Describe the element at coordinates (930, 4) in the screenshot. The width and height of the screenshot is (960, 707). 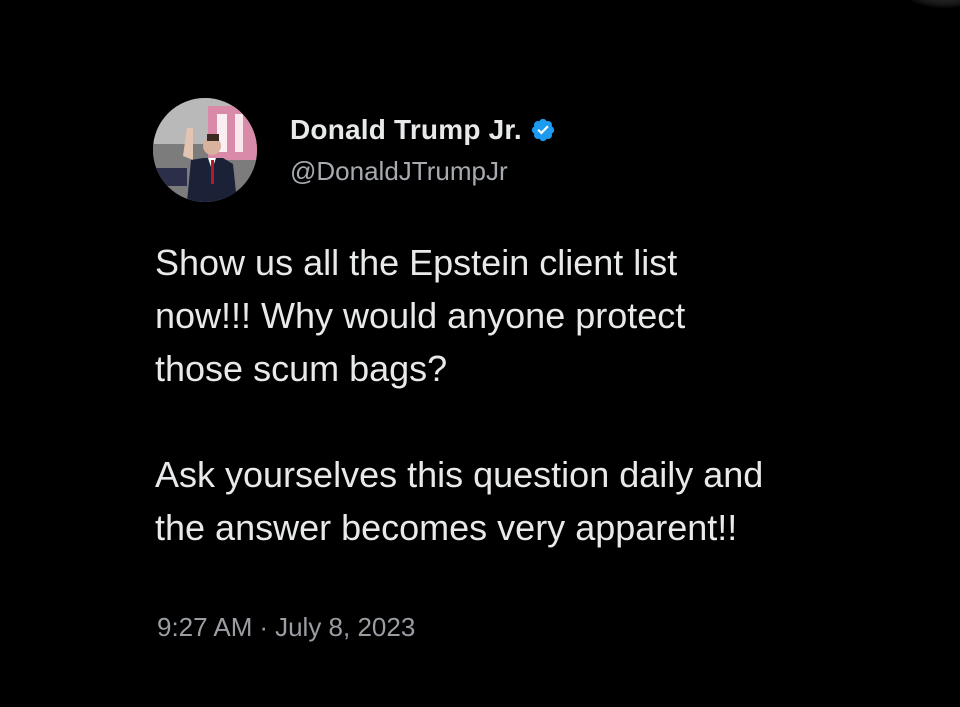
I see `corner-artifact` at that location.